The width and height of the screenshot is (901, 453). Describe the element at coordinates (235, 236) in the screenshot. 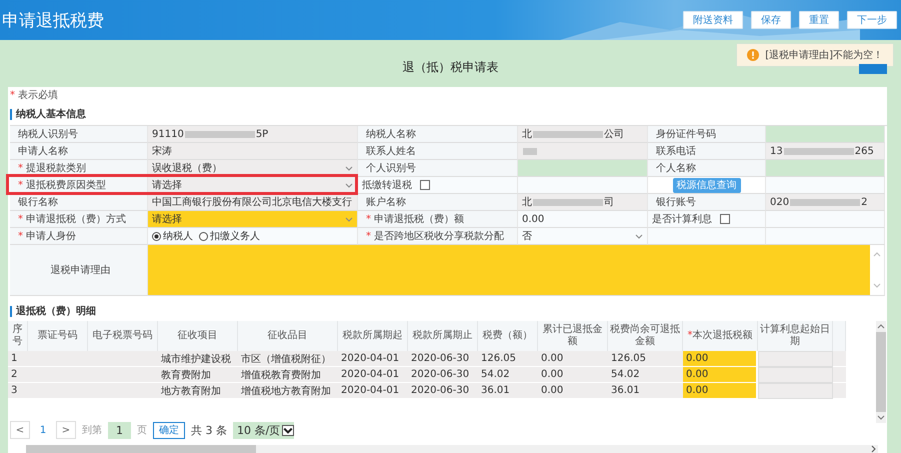

I see `radio-label: 扣缴义务人` at that location.